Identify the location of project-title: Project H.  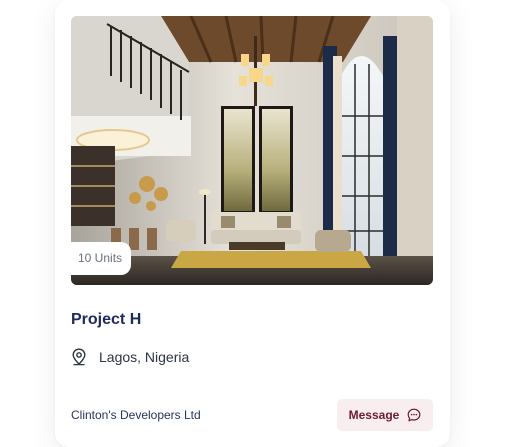
(106, 320).